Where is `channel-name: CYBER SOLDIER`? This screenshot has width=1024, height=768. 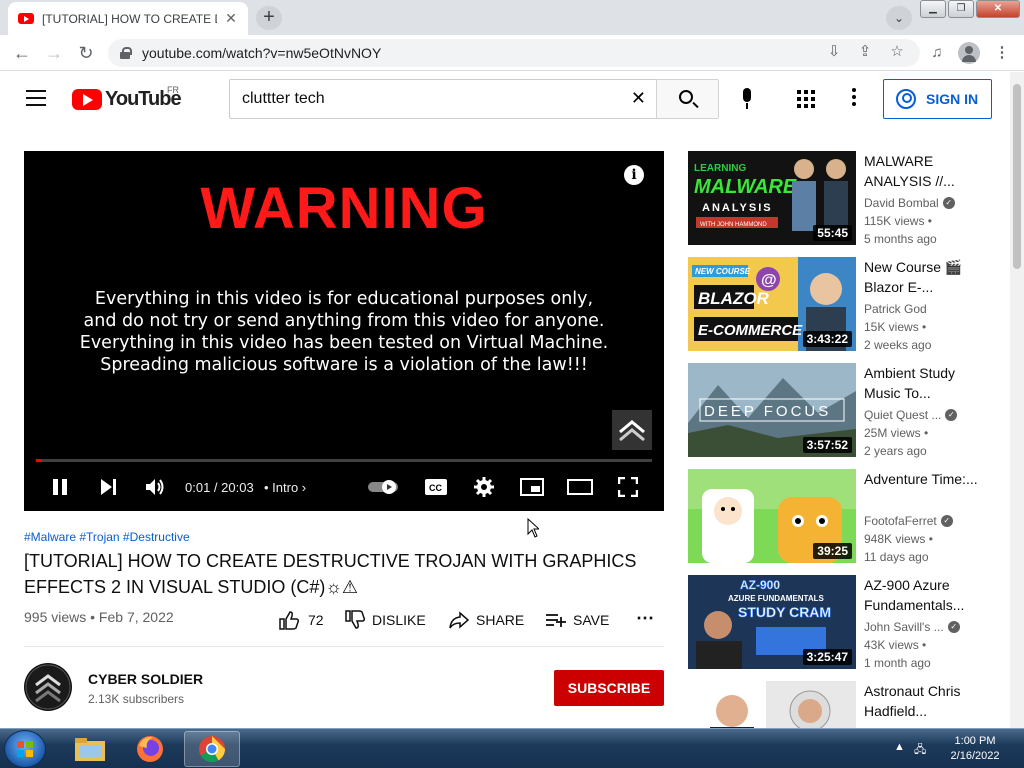
channel-name: CYBER SOLDIER is located at coordinates (145, 679).